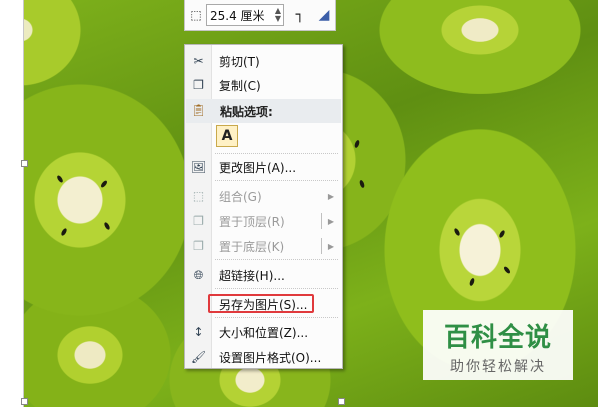  I want to click on paste-options-header: 粘贴选项:, so click(263, 111).